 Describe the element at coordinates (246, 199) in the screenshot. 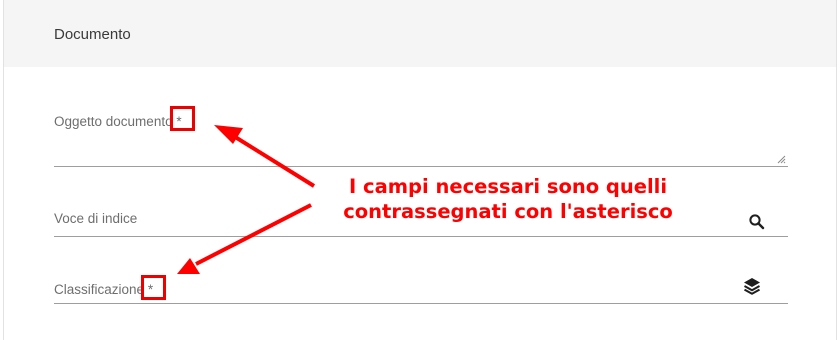

I see `annotation-arrows` at that location.